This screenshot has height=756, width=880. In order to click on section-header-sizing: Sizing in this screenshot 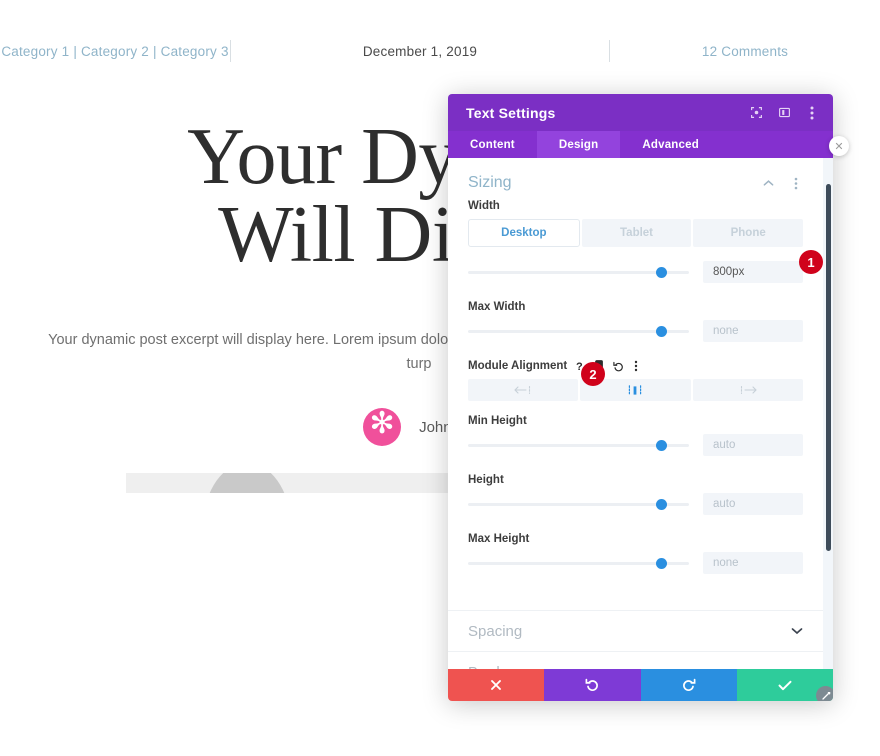, I will do `click(635, 179)`.